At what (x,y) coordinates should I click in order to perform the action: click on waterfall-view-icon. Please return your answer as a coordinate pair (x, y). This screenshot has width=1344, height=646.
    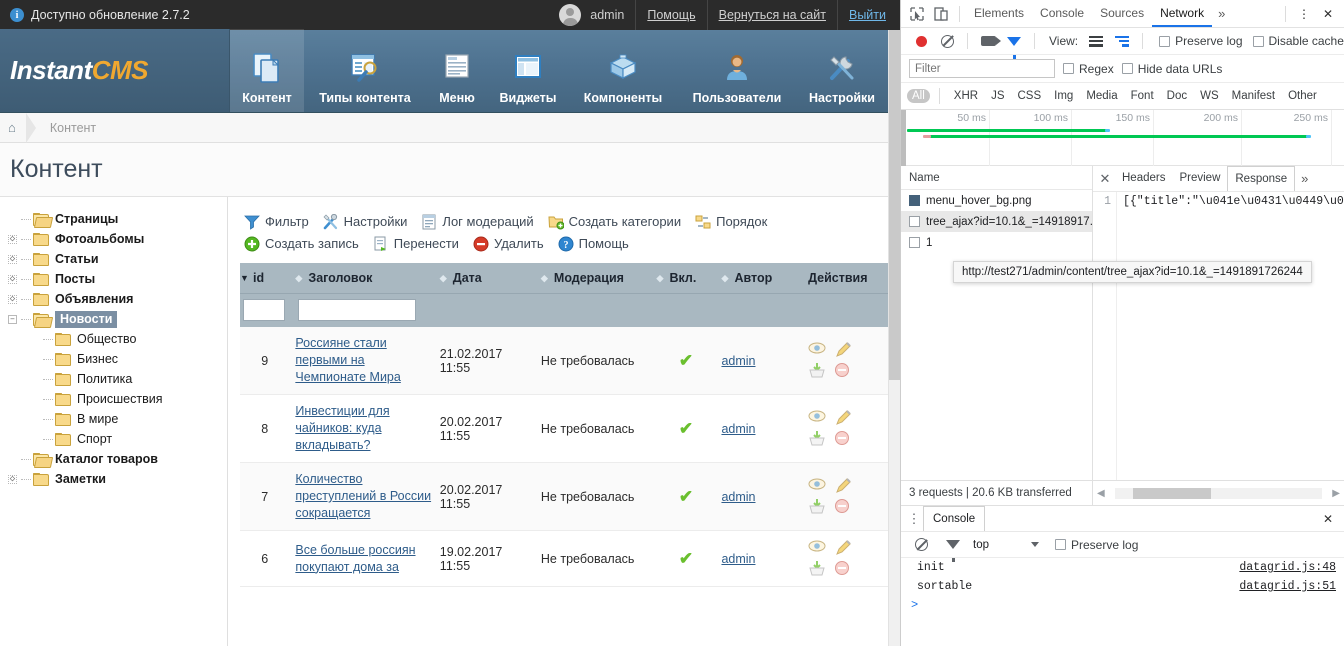
    Looking at the image, I should click on (1122, 41).